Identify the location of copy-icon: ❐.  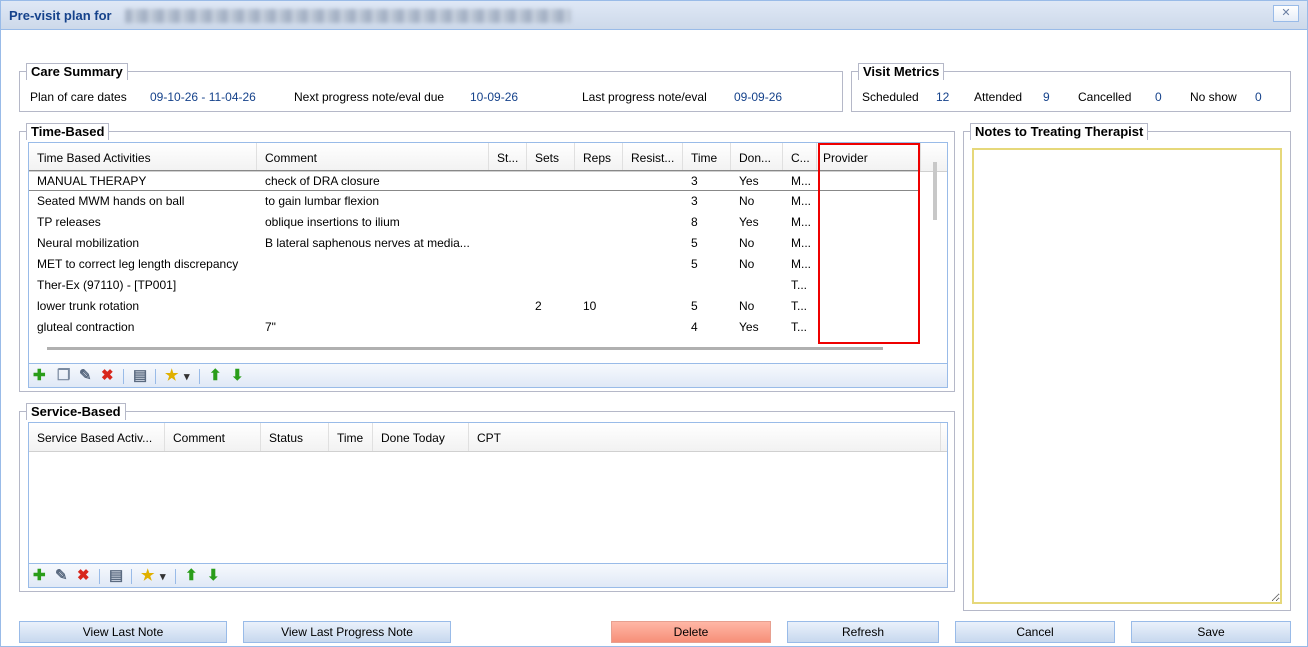
(63, 375).